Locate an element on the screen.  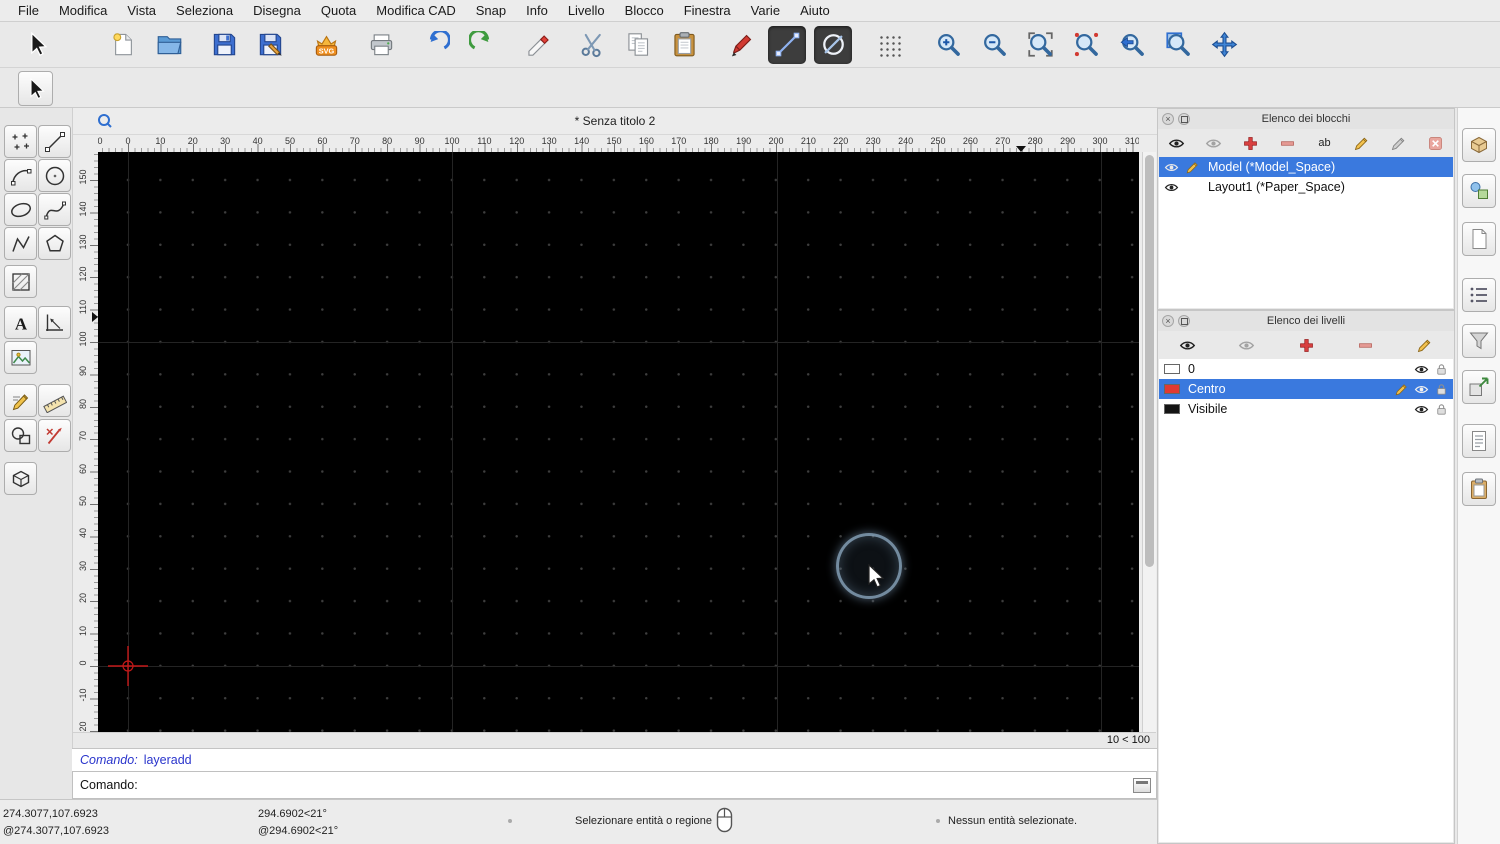
remove-block-button is located at coordinates (1287, 143).